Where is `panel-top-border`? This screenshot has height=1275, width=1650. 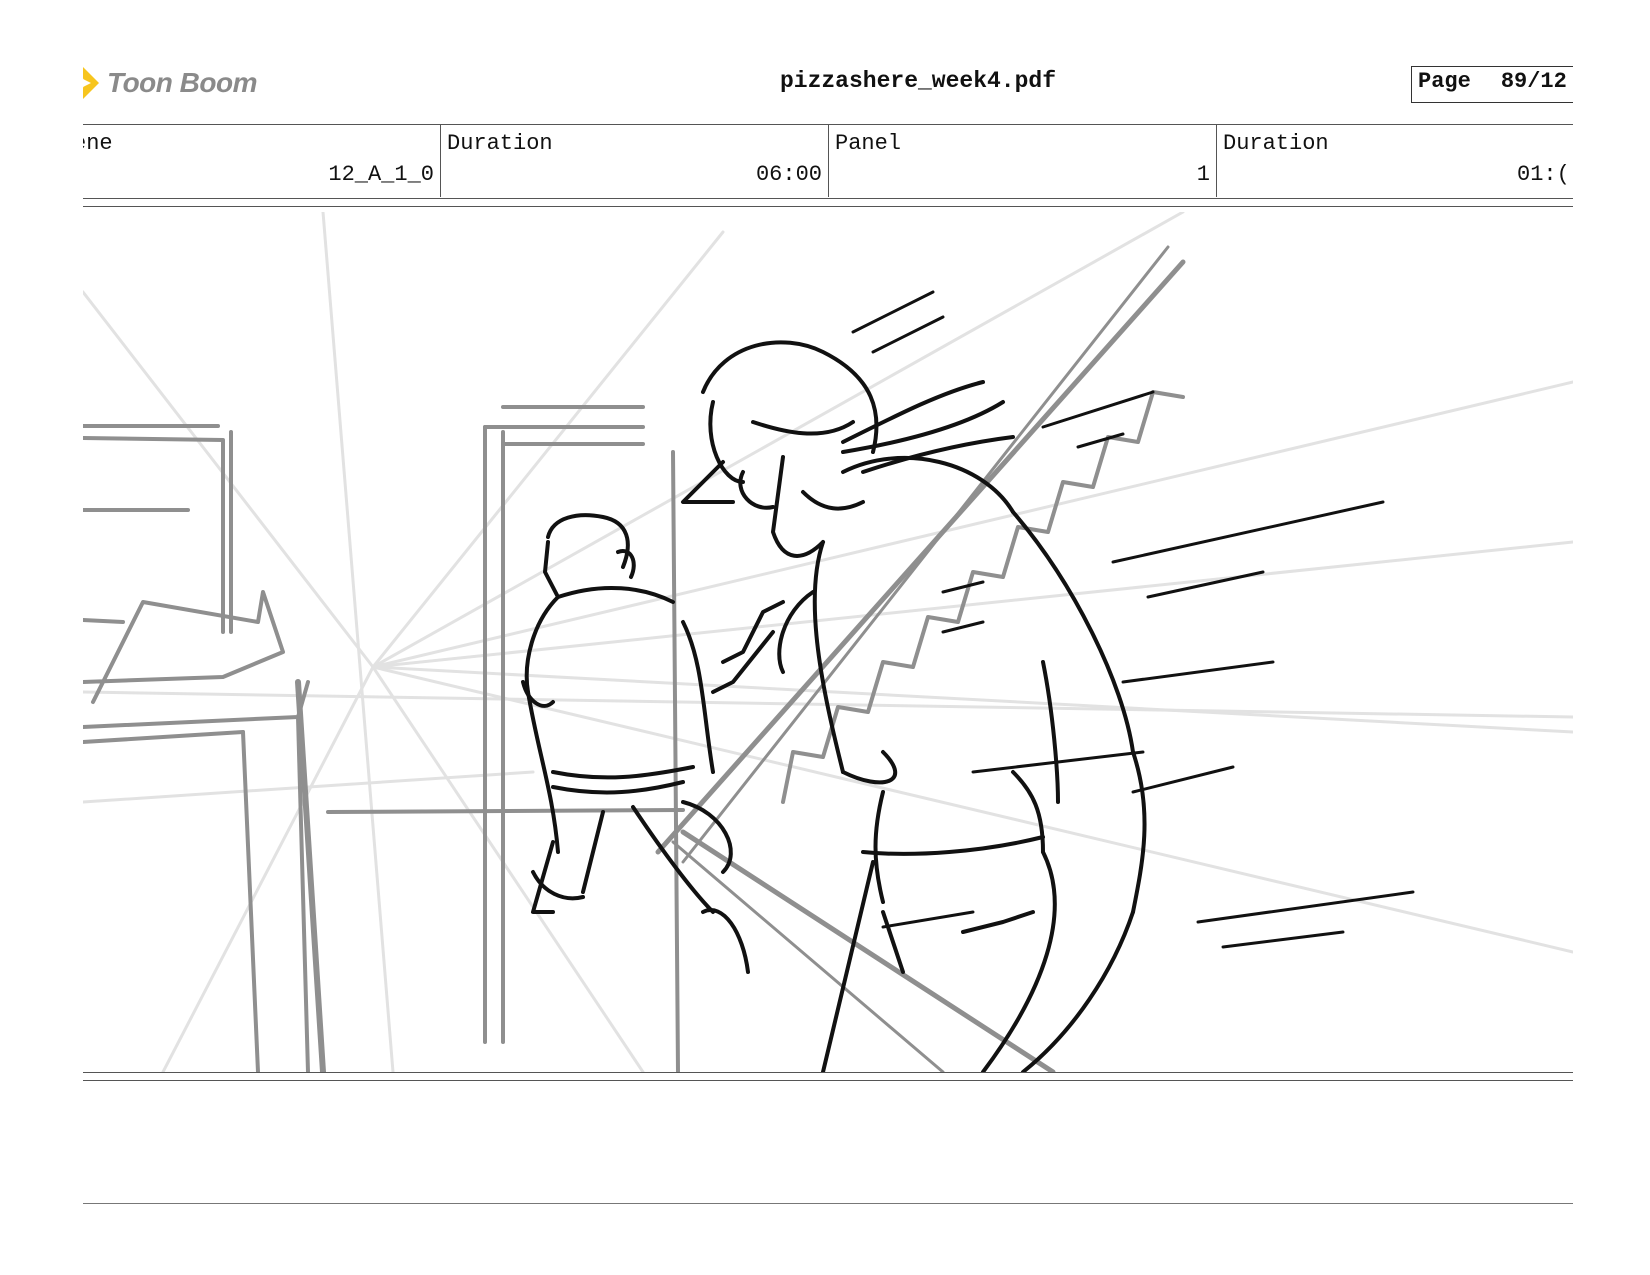 panel-top-border is located at coordinates (828, 202).